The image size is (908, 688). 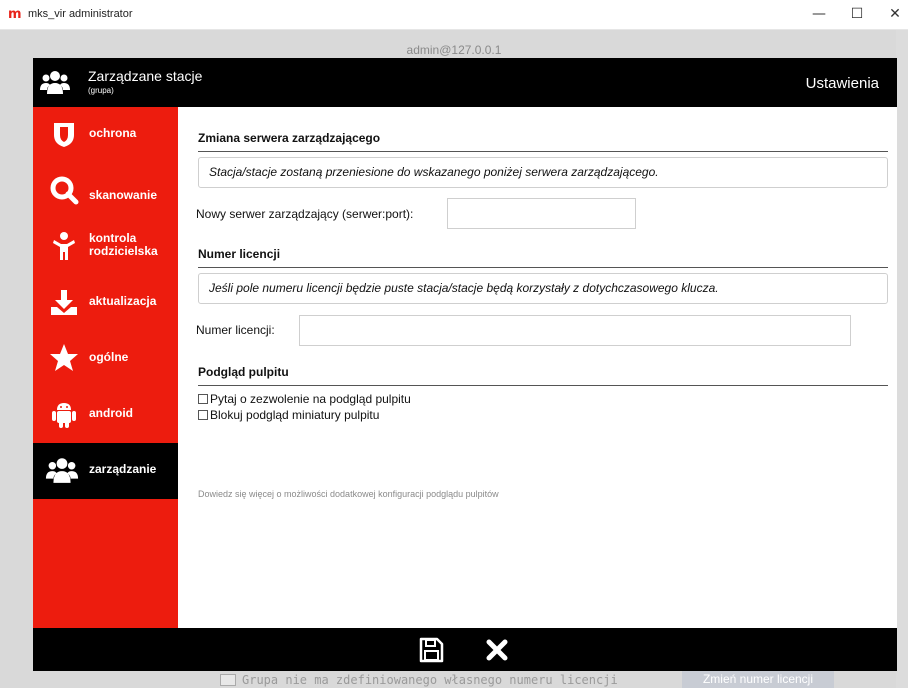 I want to click on sidebar-item-ogolne: ogólne, so click(x=105, y=359).